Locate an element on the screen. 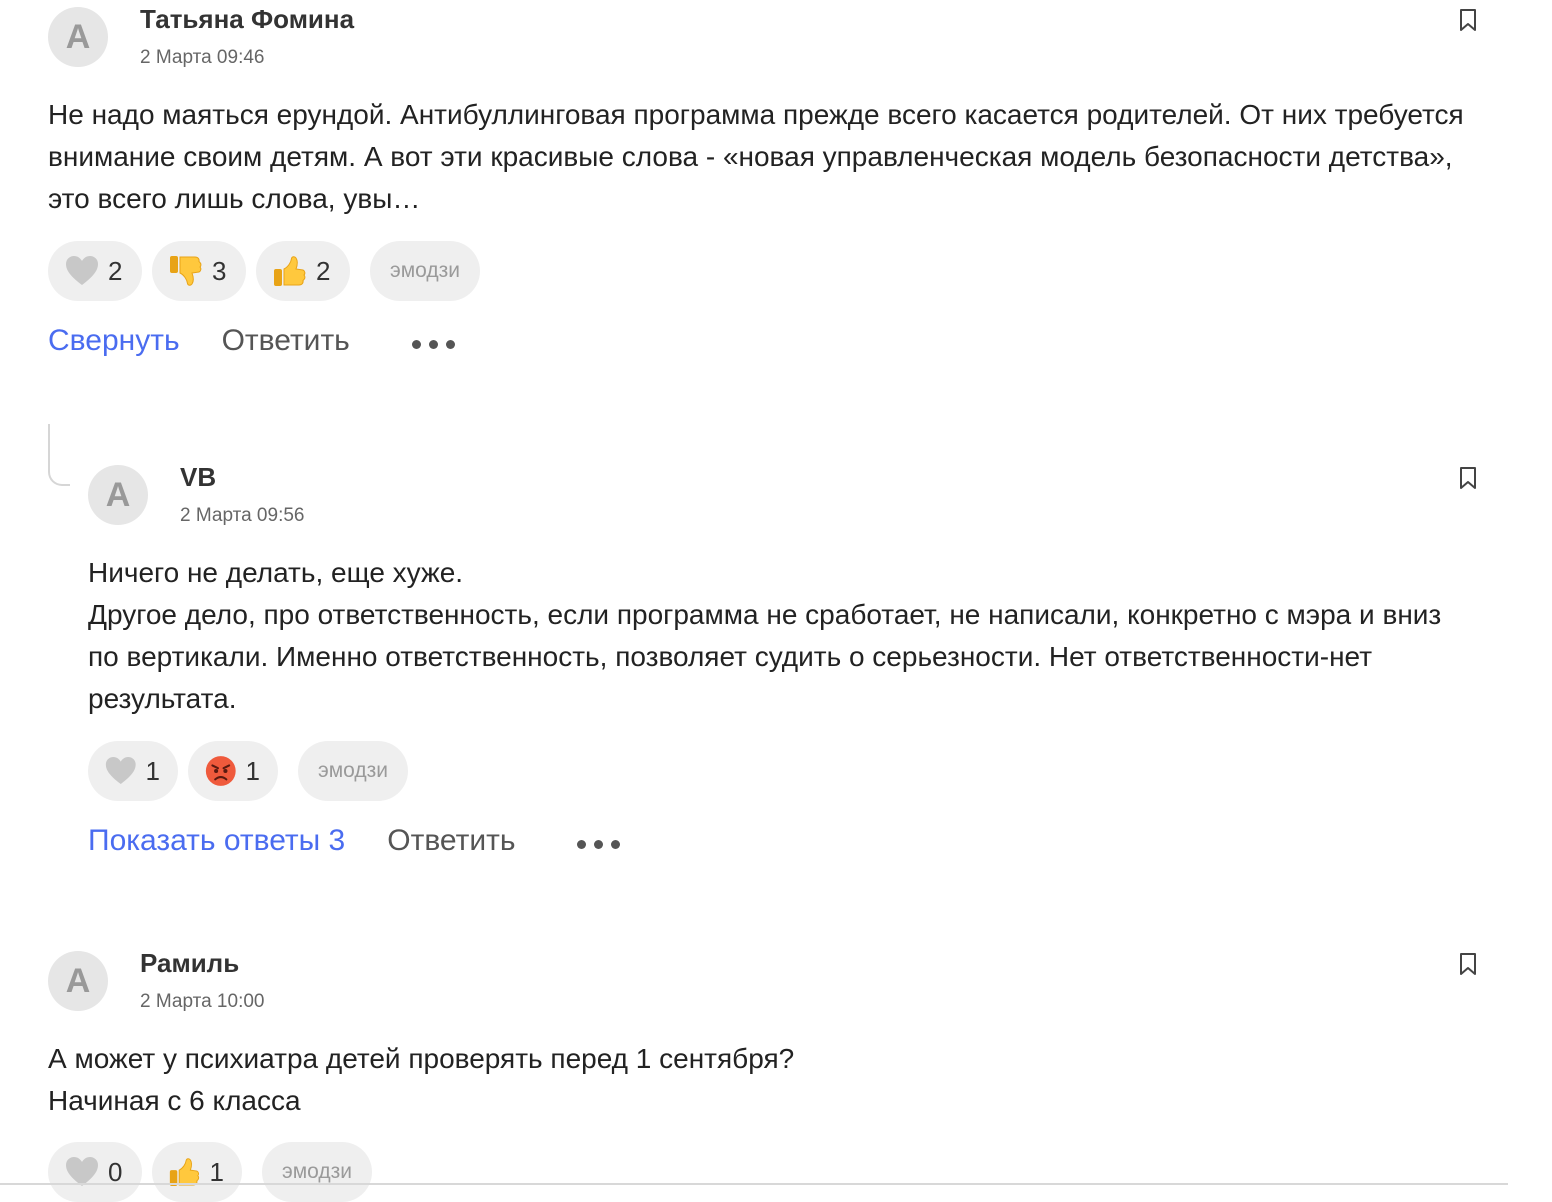 This screenshot has width=1552, height=1202. avatar-letter: A is located at coordinates (78, 980).